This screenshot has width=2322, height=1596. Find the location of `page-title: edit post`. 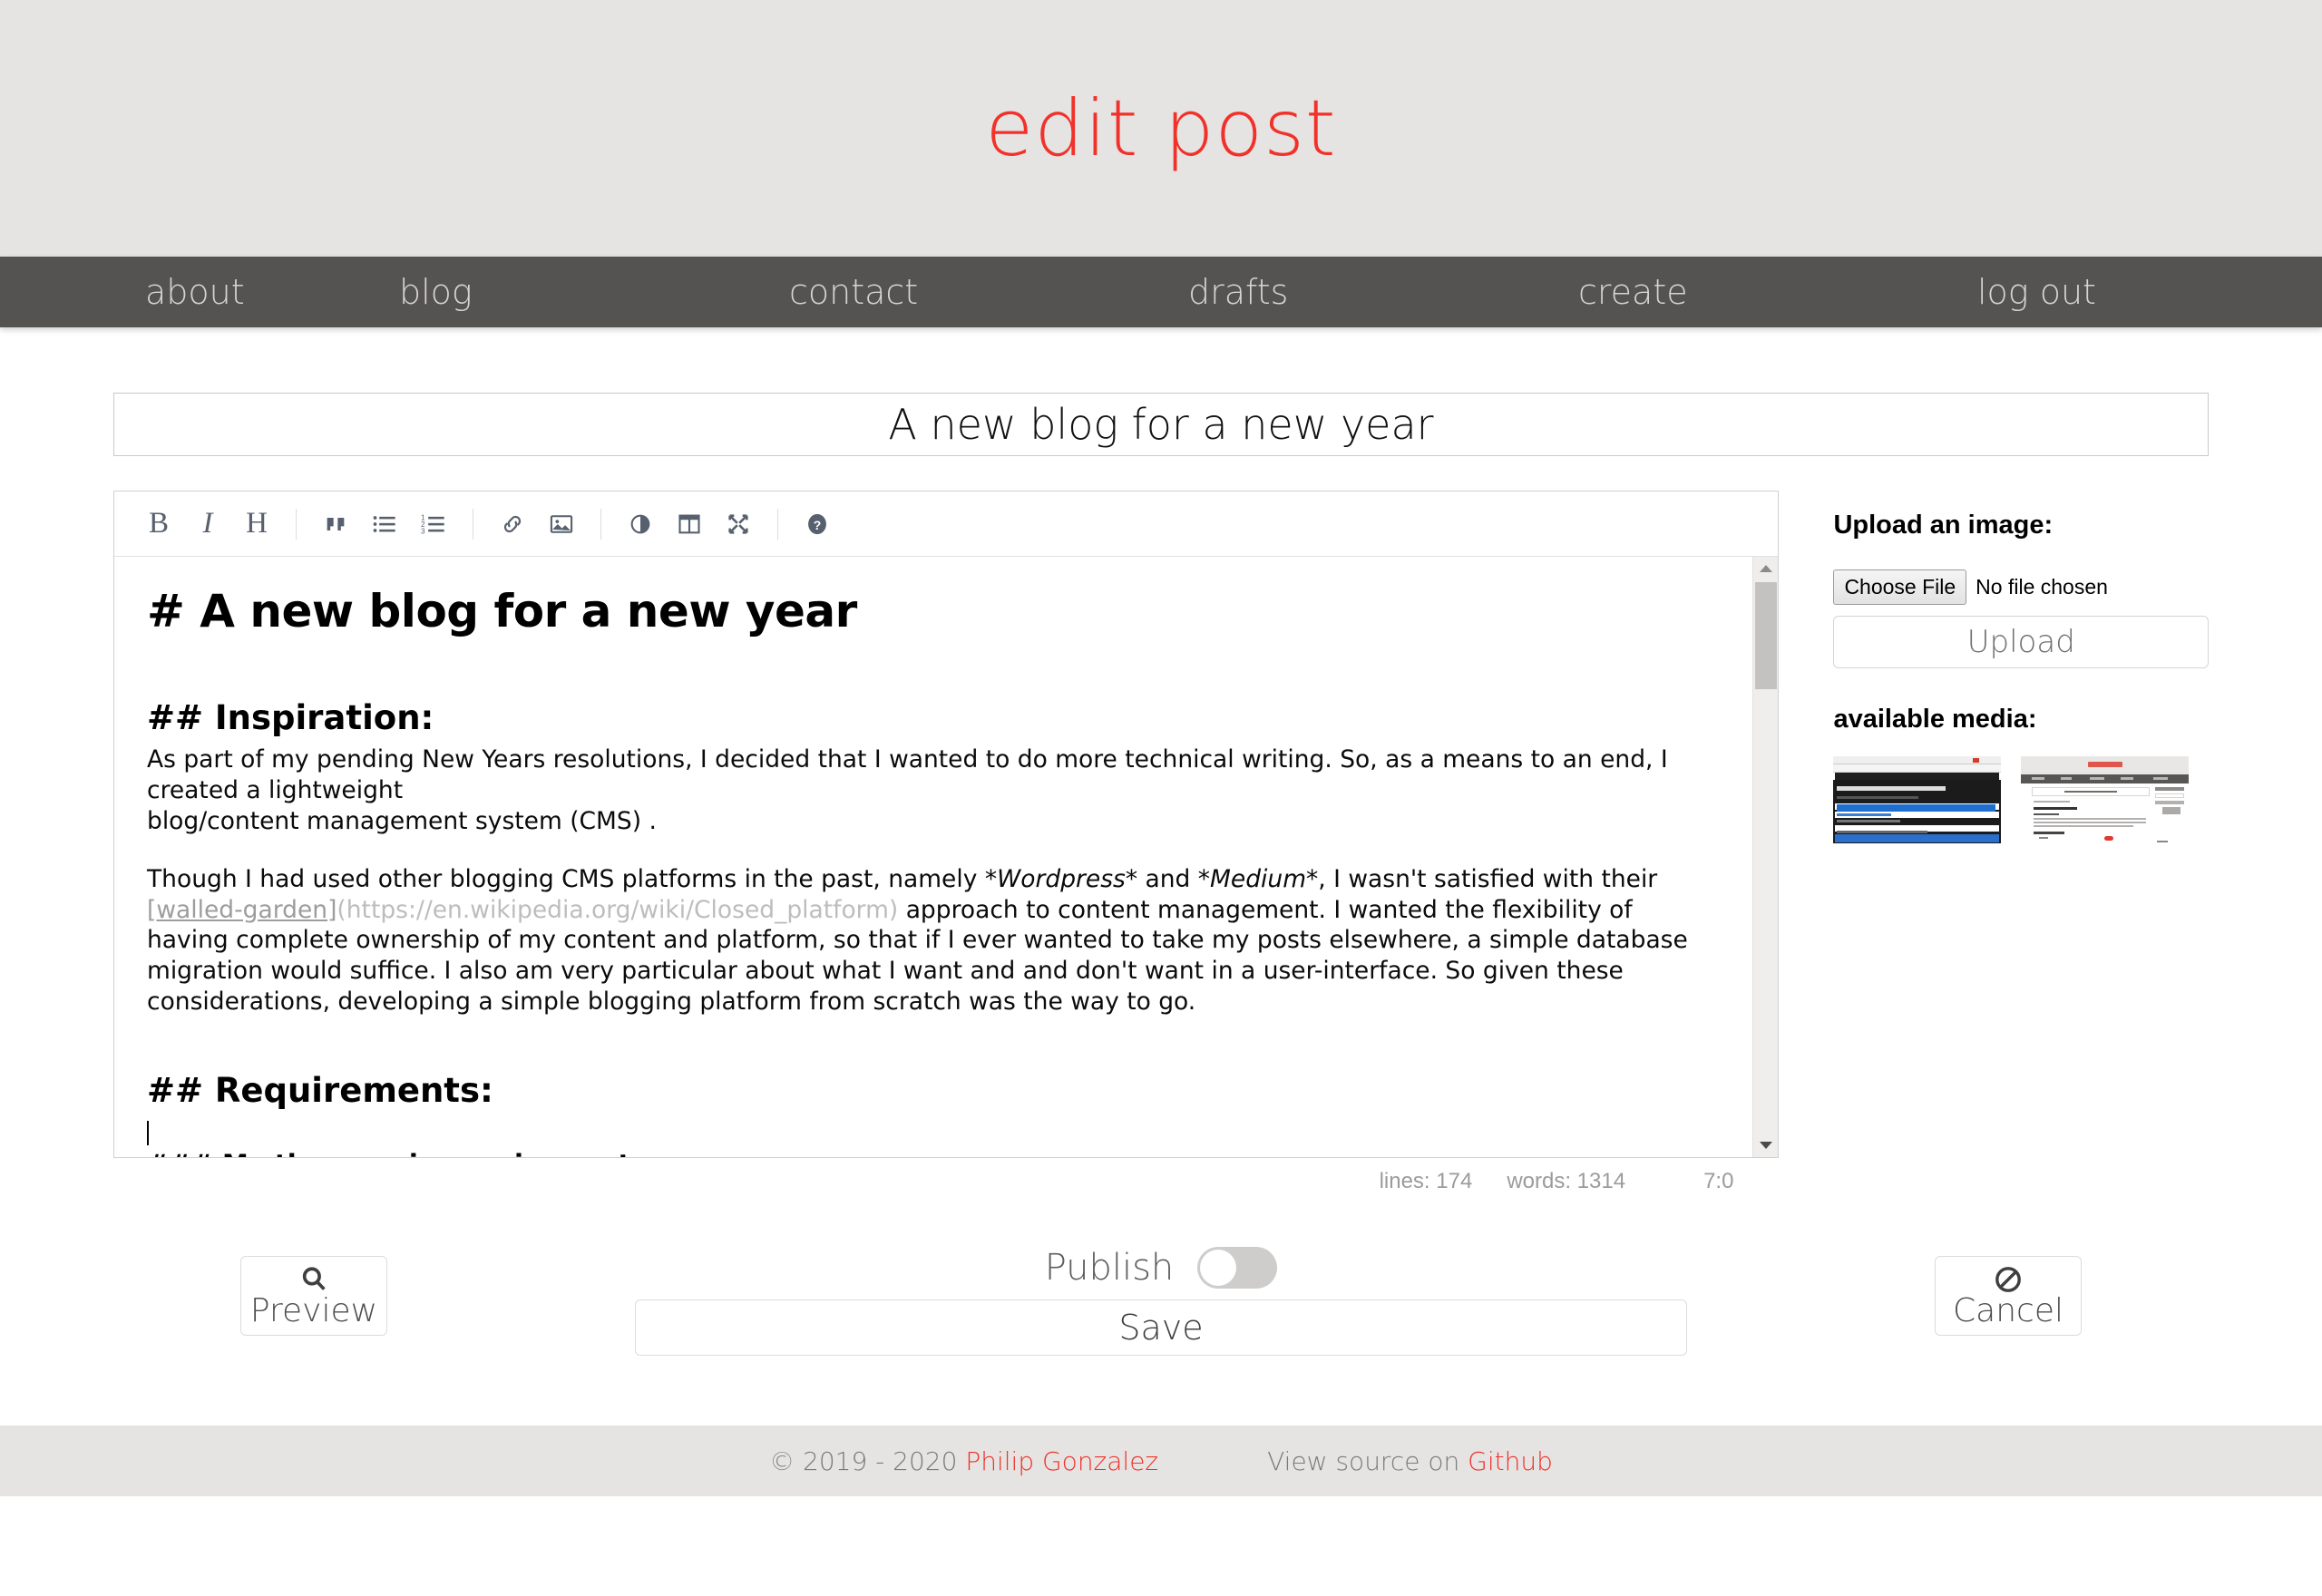

page-title: edit post is located at coordinates (1161, 128).